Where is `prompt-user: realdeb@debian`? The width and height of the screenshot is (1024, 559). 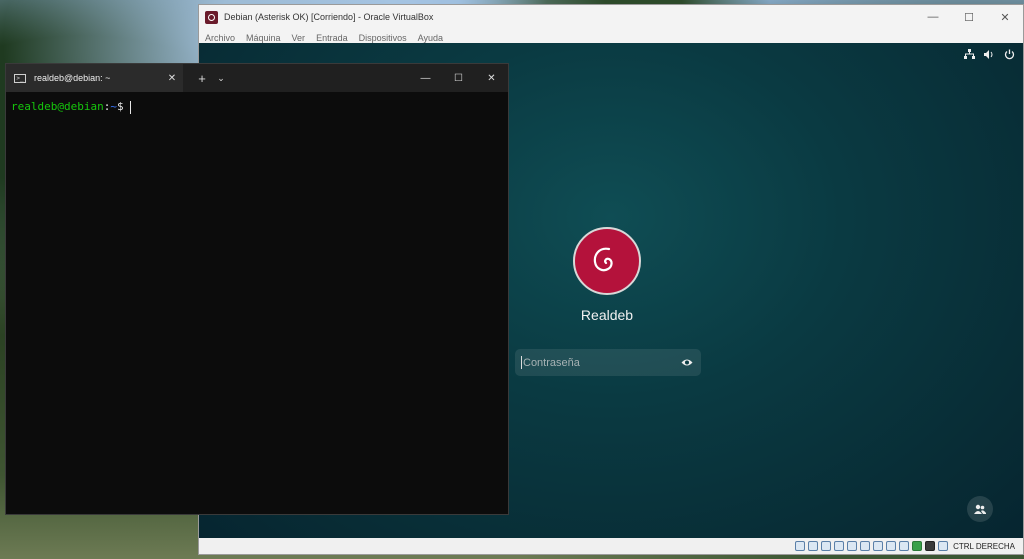
prompt-user: realdeb@debian is located at coordinates (57, 106).